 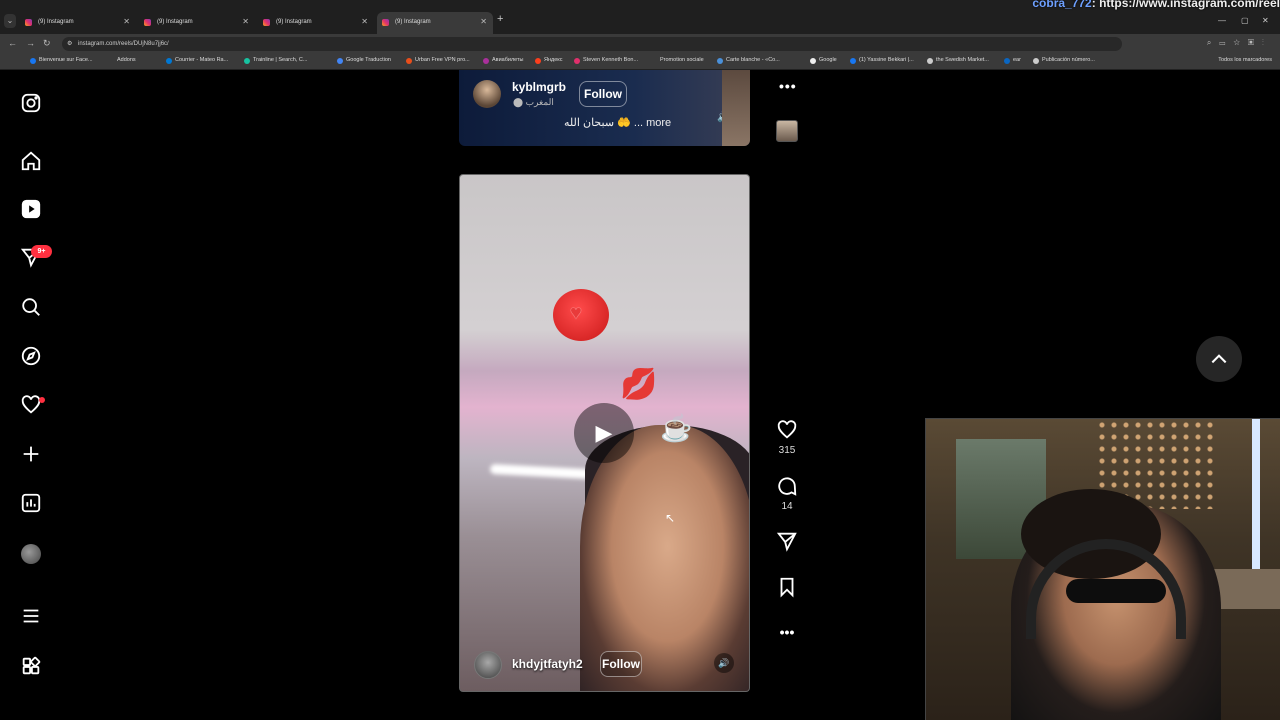 What do you see at coordinates (639, 384) in the screenshot?
I see `lips-sticker: 💋` at bounding box center [639, 384].